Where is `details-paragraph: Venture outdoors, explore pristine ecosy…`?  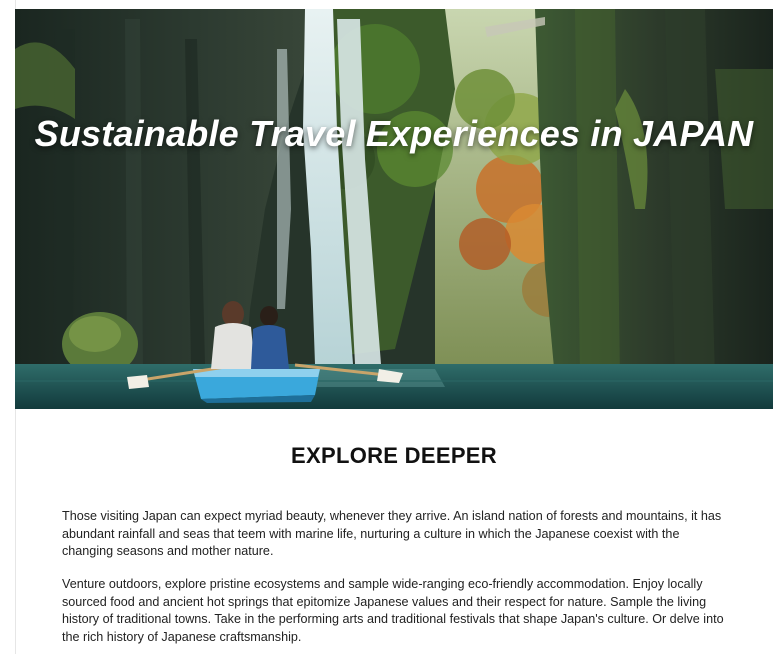
details-paragraph: Venture outdoors, explore pristine ecosy… is located at coordinates (393, 610).